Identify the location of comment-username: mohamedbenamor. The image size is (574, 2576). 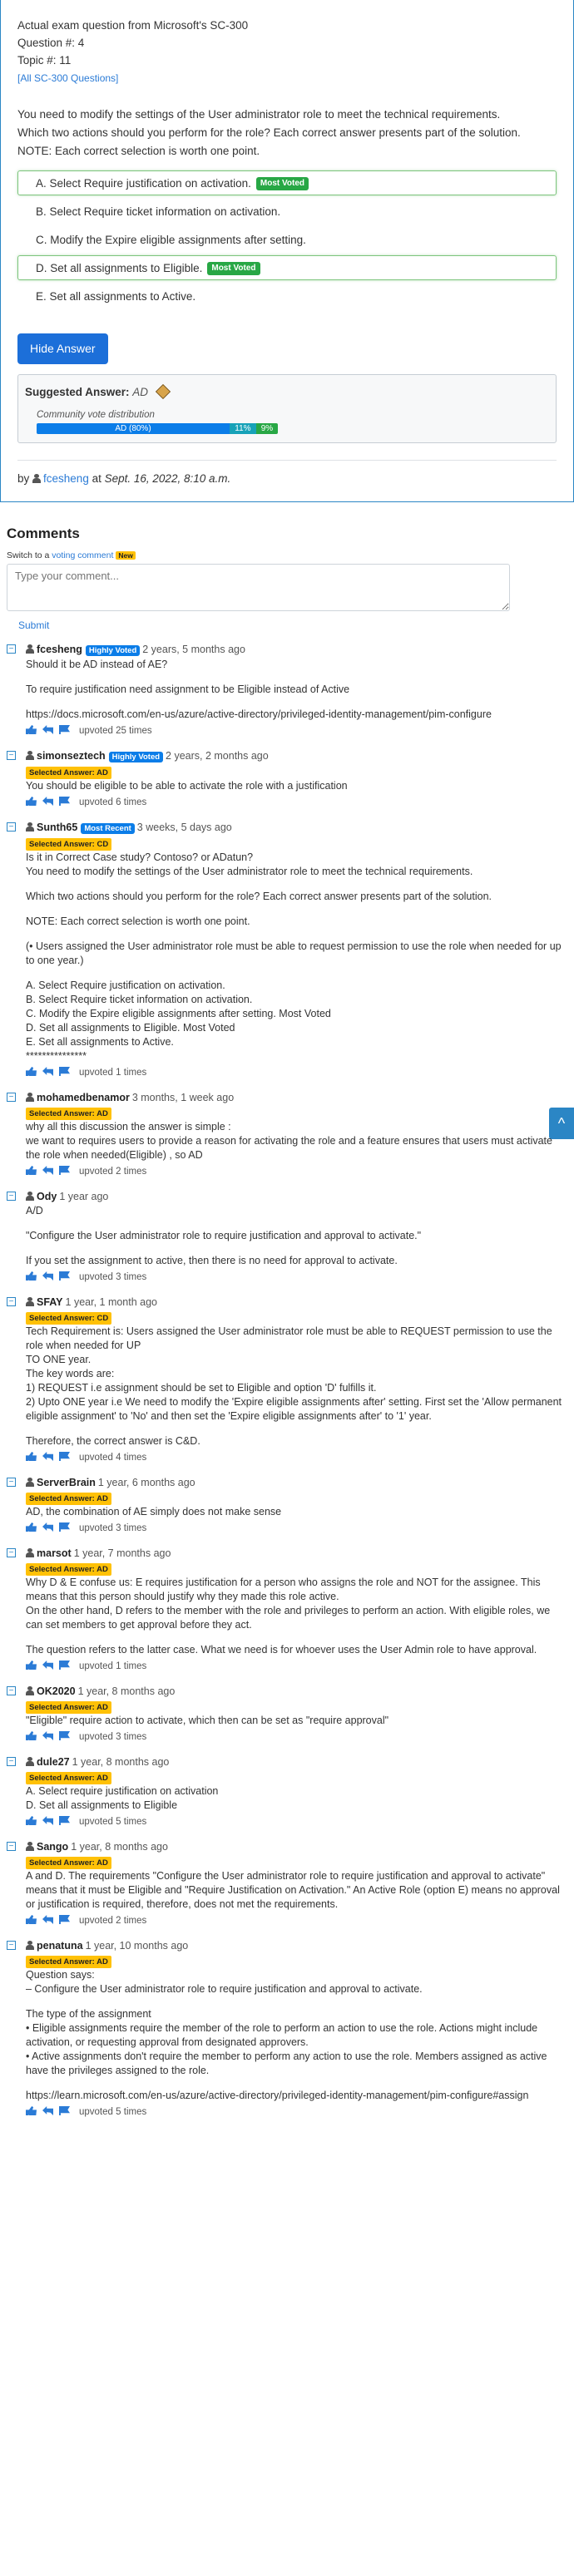
(83, 1097).